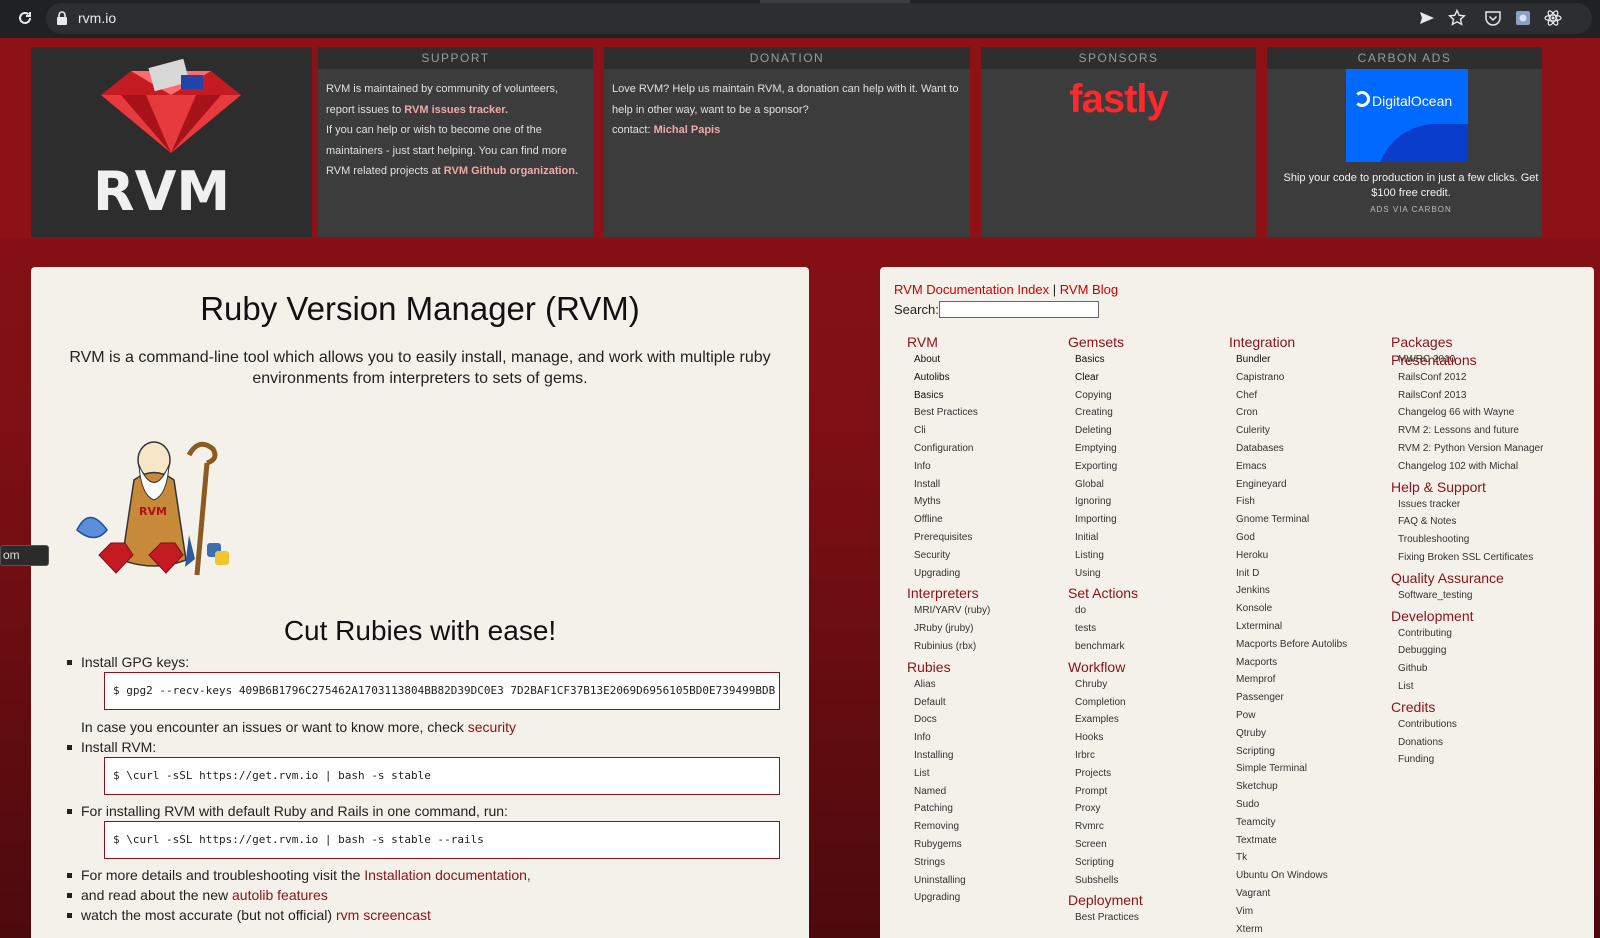  What do you see at coordinates (1301, 929) in the screenshot?
I see `doc-link: Xterm` at bounding box center [1301, 929].